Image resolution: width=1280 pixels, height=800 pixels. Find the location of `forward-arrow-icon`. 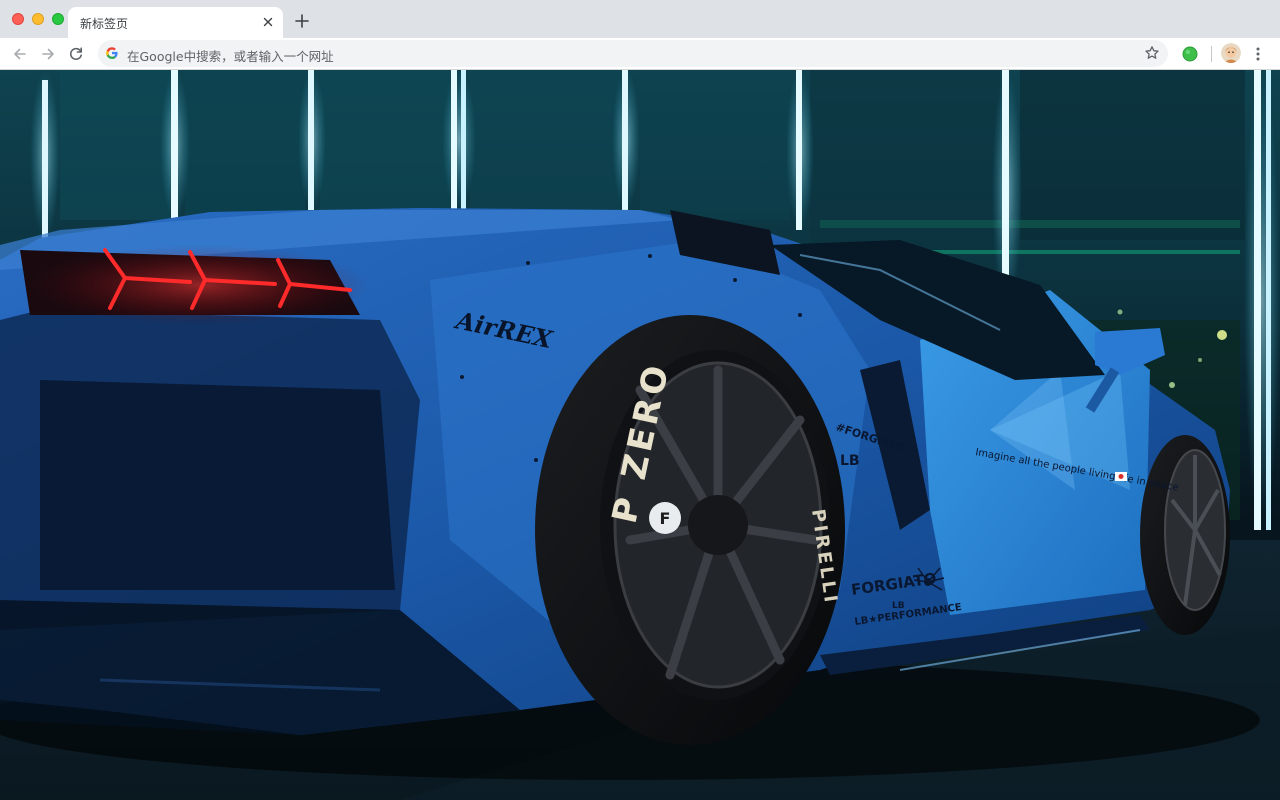

forward-arrow-icon is located at coordinates (48, 54).